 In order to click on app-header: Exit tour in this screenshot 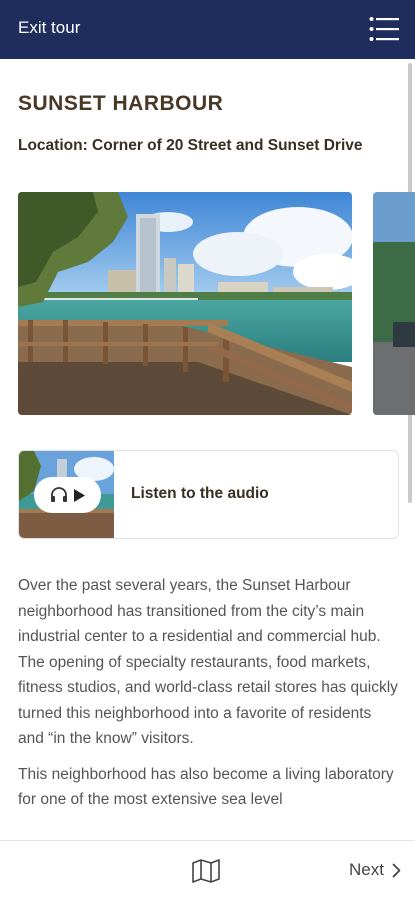, I will do `click(207, 29)`.